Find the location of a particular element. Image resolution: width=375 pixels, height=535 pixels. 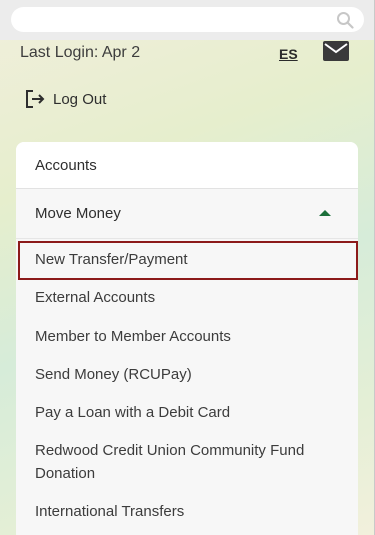

spanish-language-link: ES is located at coordinates (288, 54).